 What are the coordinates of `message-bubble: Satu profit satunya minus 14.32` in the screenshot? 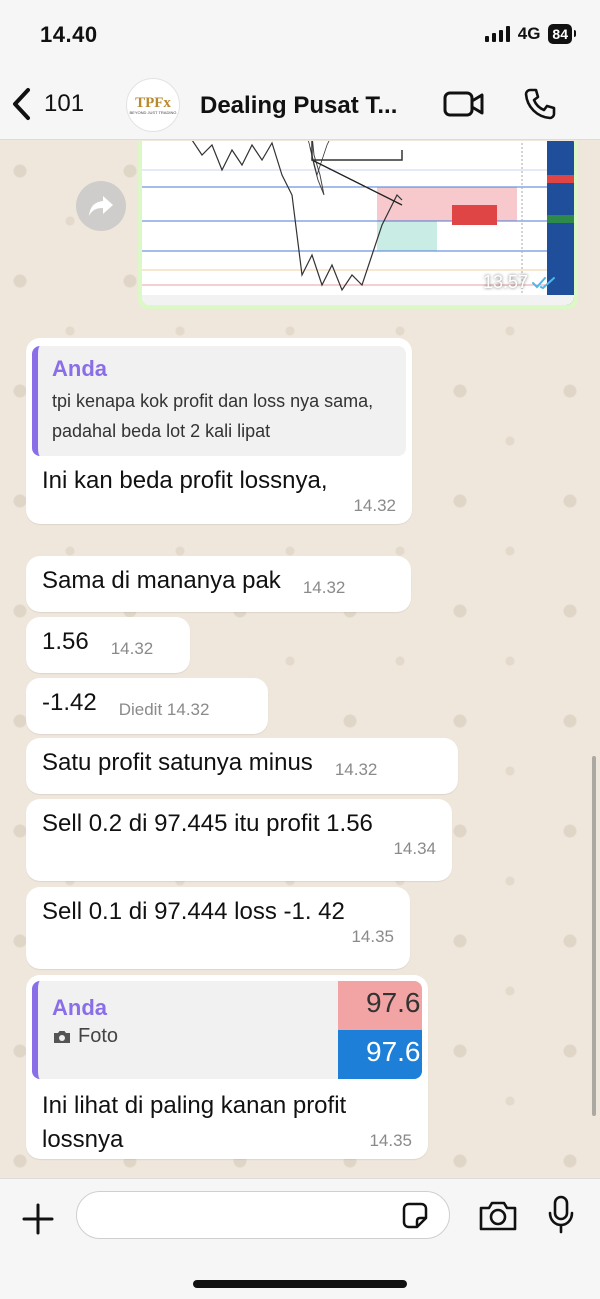 It's located at (242, 766).